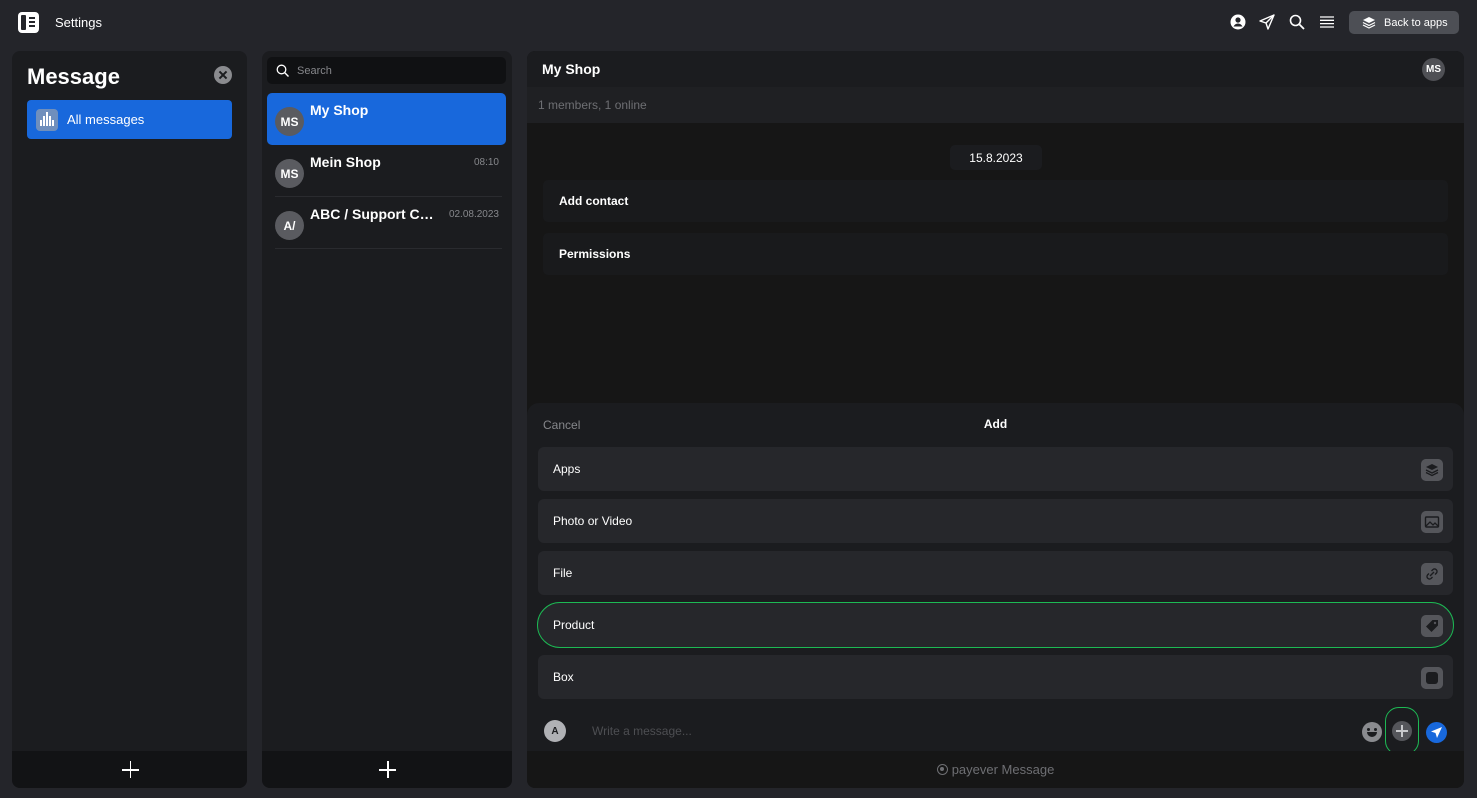  Describe the element at coordinates (386, 223) in the screenshot. I see `chat-item-abc-support: A/ ABC / Support Chat 02.08.2023` at that location.